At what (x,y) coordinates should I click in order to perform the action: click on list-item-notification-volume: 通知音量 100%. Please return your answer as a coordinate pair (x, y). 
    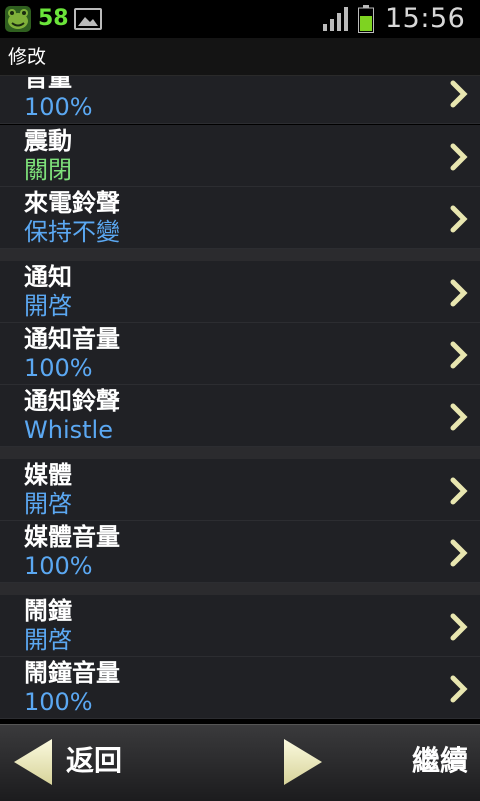
    Looking at the image, I should click on (240, 354).